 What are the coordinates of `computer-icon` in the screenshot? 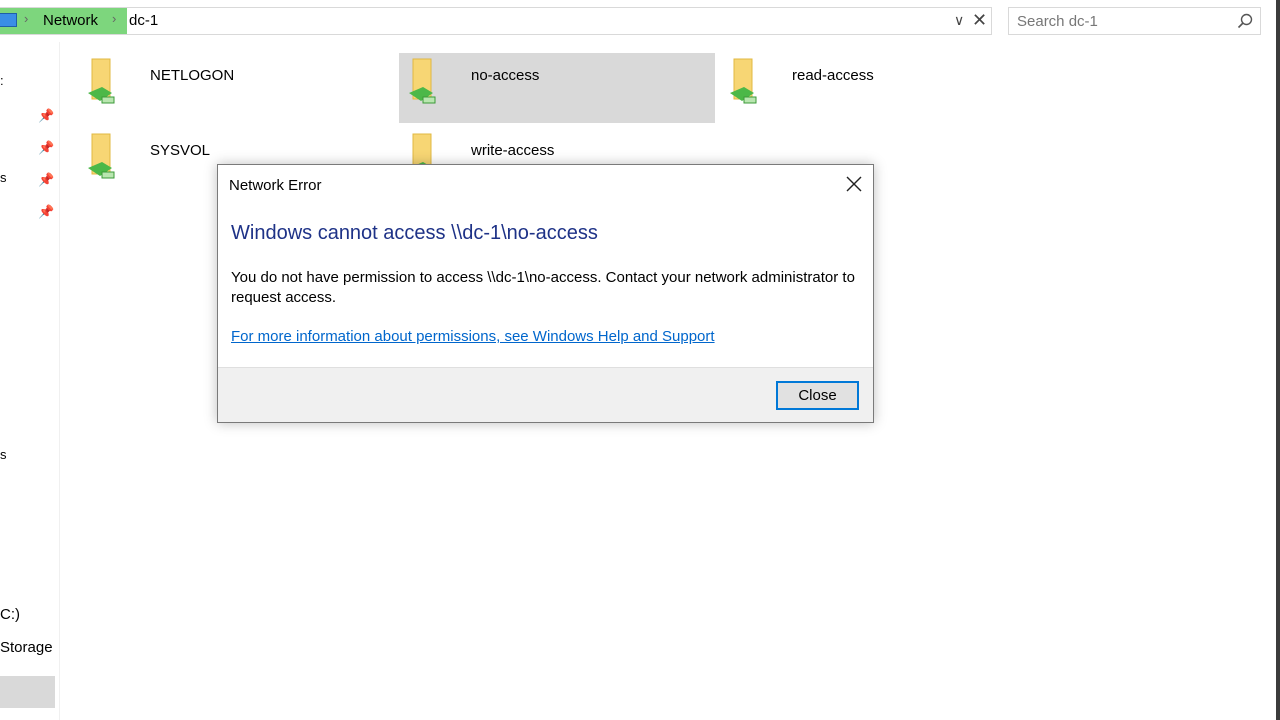 It's located at (8, 20).